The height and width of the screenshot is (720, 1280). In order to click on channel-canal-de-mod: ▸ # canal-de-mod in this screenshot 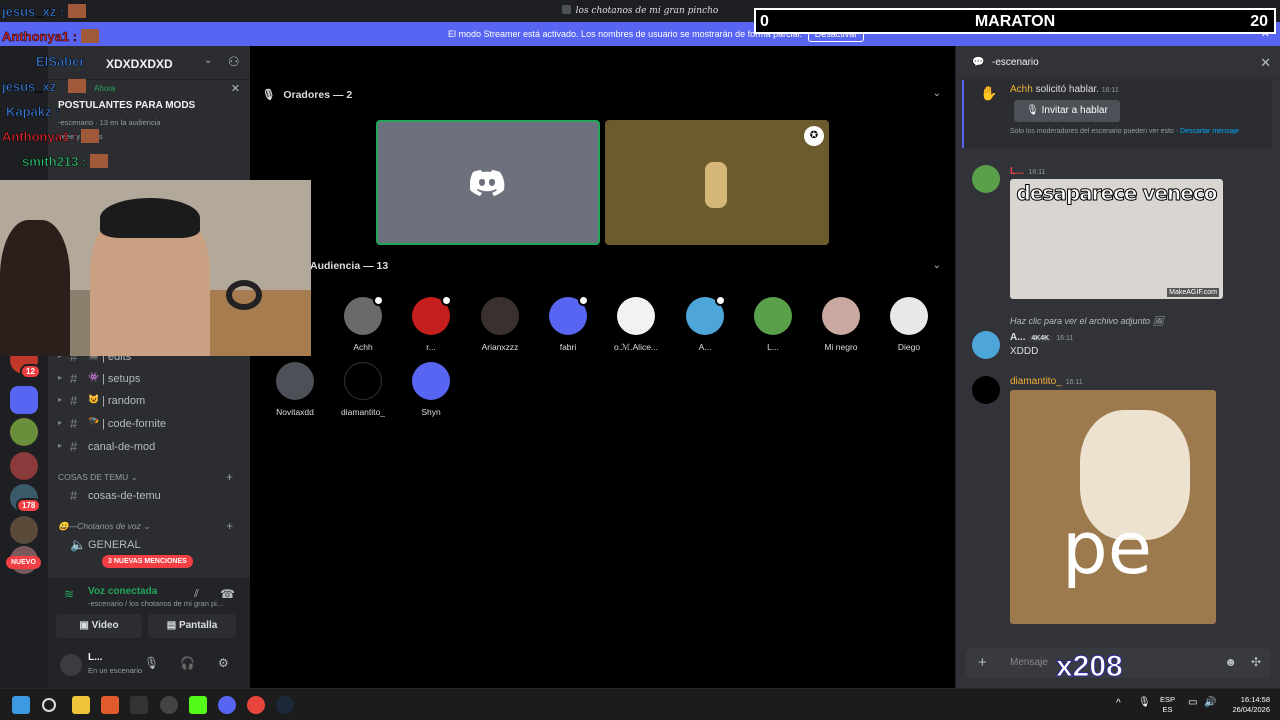, I will do `click(150, 447)`.